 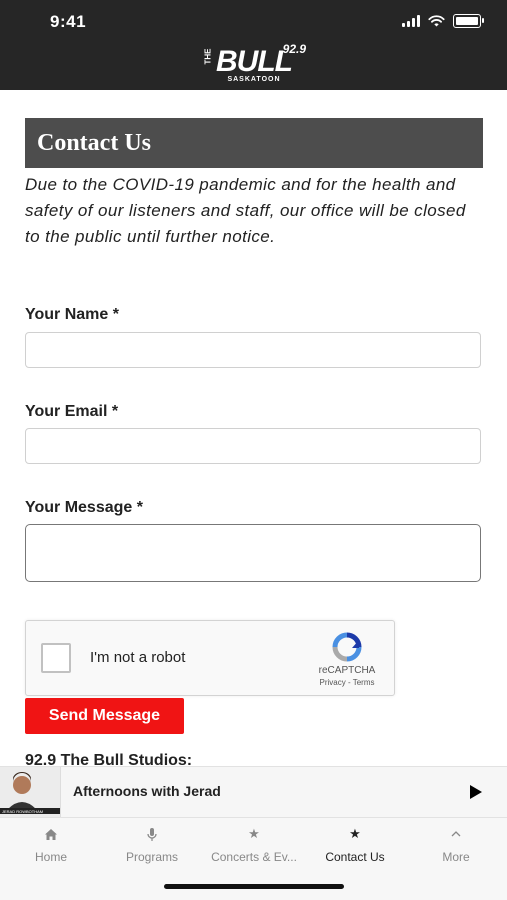 I want to click on tab-more: More, so click(x=456, y=845).